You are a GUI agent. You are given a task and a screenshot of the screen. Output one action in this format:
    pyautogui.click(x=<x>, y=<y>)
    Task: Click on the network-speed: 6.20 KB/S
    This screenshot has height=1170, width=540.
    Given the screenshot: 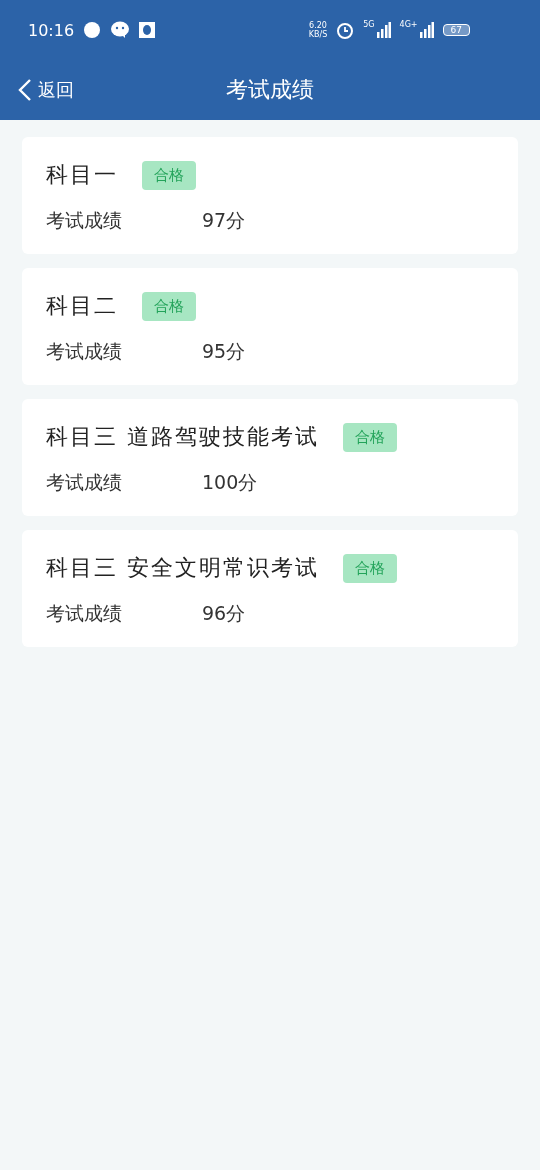 What is the action you would take?
    pyautogui.click(x=318, y=30)
    